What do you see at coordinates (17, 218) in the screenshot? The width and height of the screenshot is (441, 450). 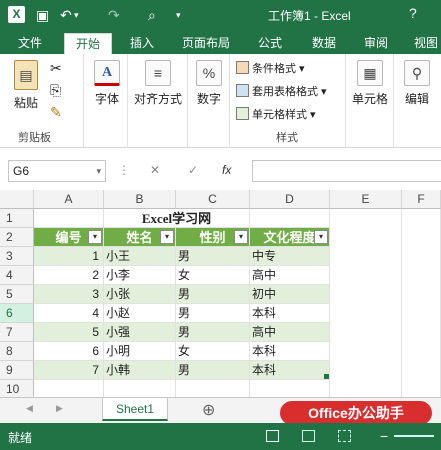 I see `row-header-1: 1` at bounding box center [17, 218].